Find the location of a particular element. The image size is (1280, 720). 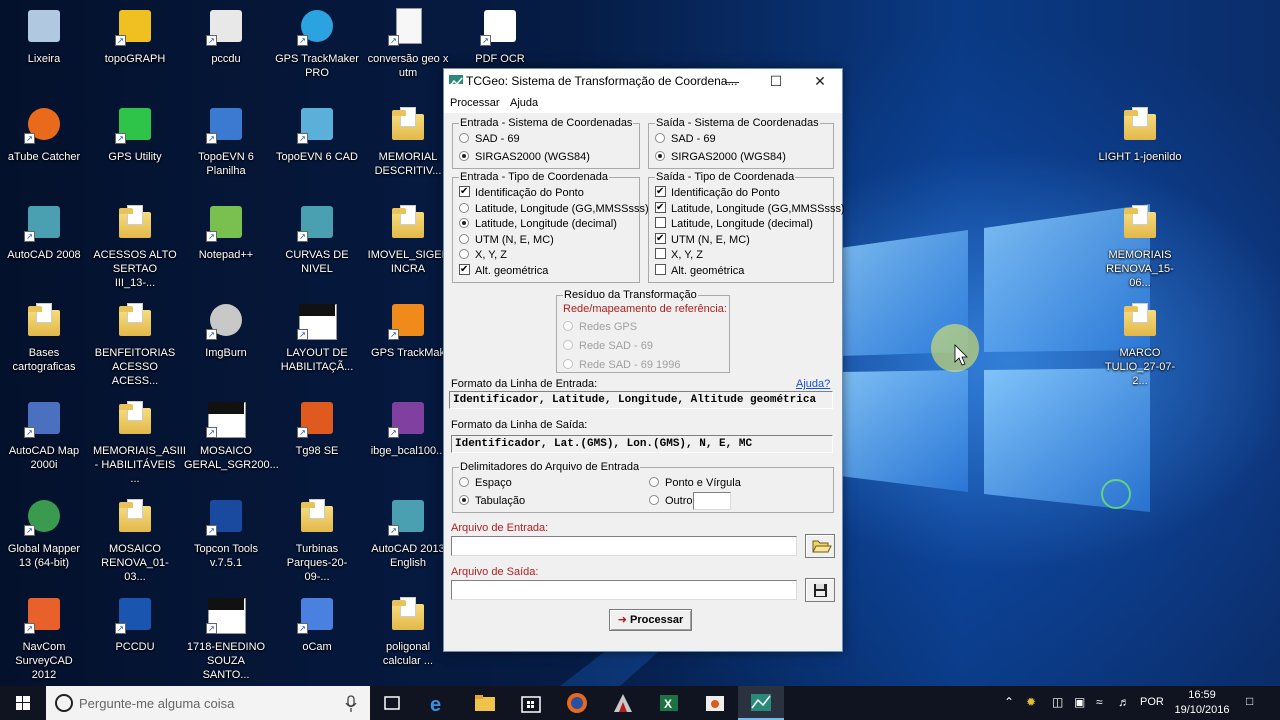

close-button: ✕ is located at coordinates (820, 81).